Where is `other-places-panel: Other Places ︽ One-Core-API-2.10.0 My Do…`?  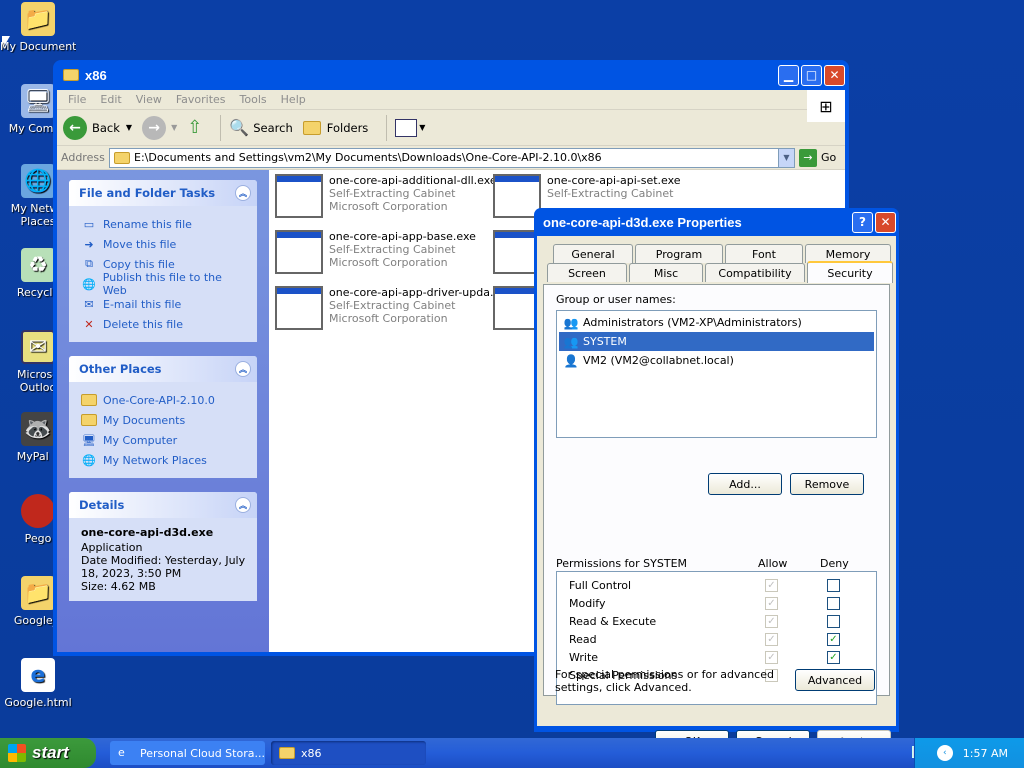 other-places-panel: Other Places ︽ One-Core-API-2.10.0 My Do… is located at coordinates (163, 417).